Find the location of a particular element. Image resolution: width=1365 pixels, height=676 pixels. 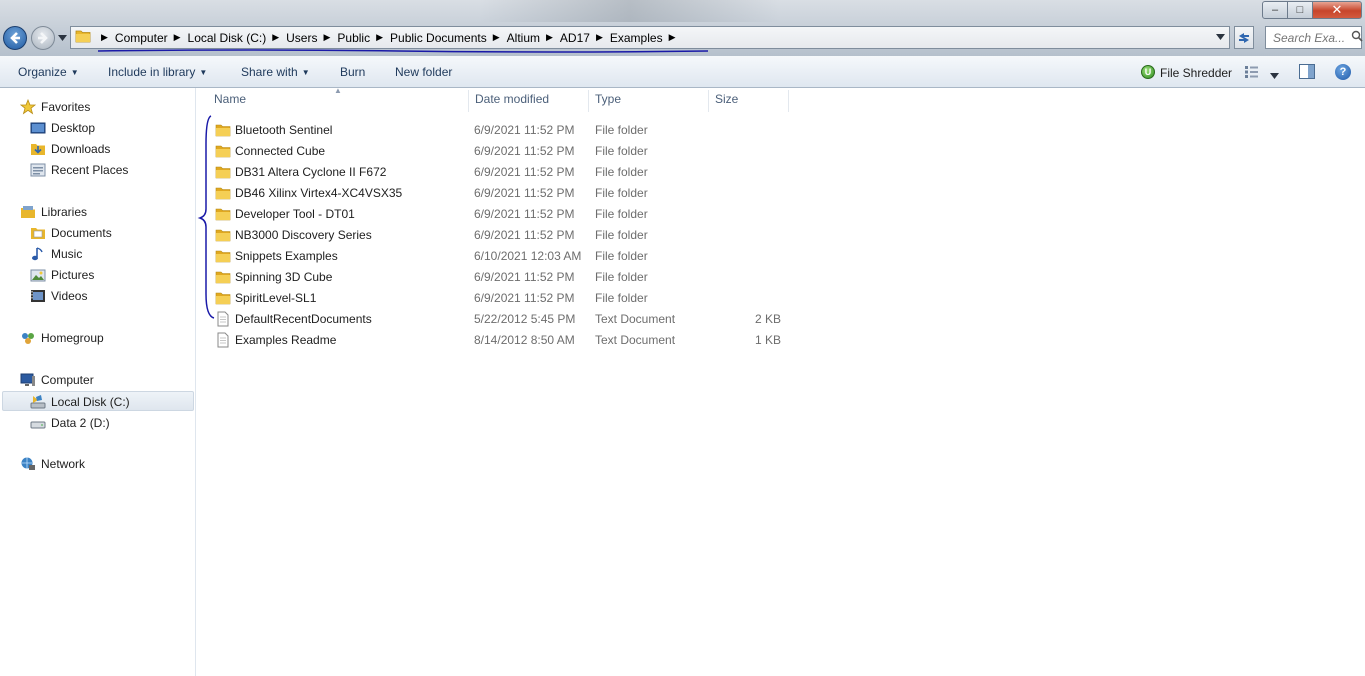

minimize-button: – is located at coordinates (1275, 10).